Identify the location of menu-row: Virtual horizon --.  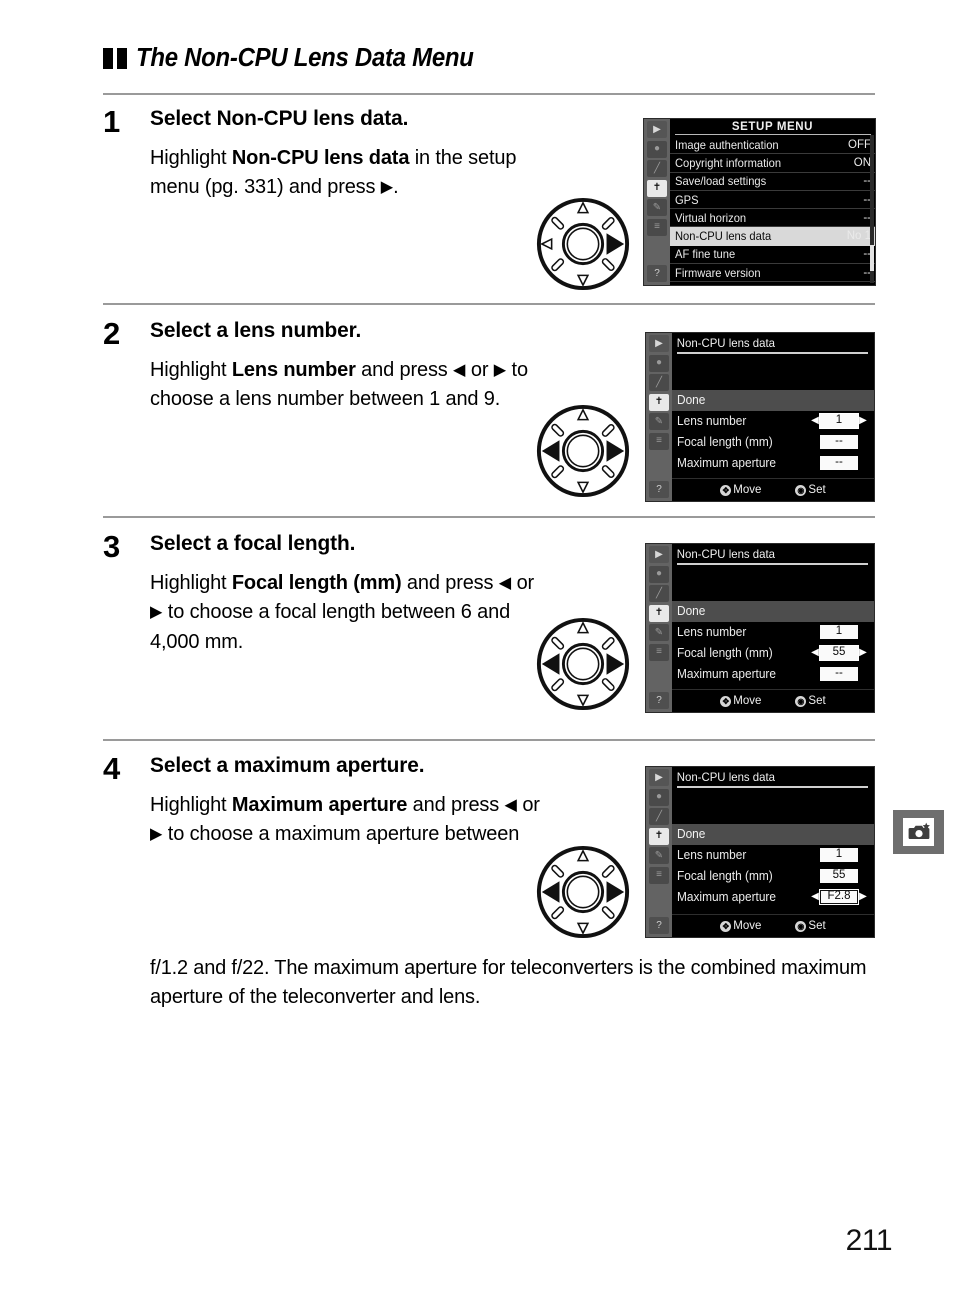
(772, 218).